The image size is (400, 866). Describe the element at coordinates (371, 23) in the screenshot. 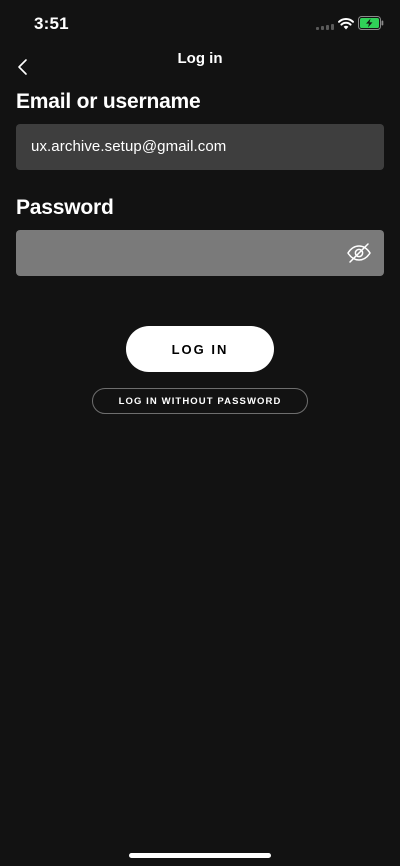

I see `battery-charging-icon` at that location.